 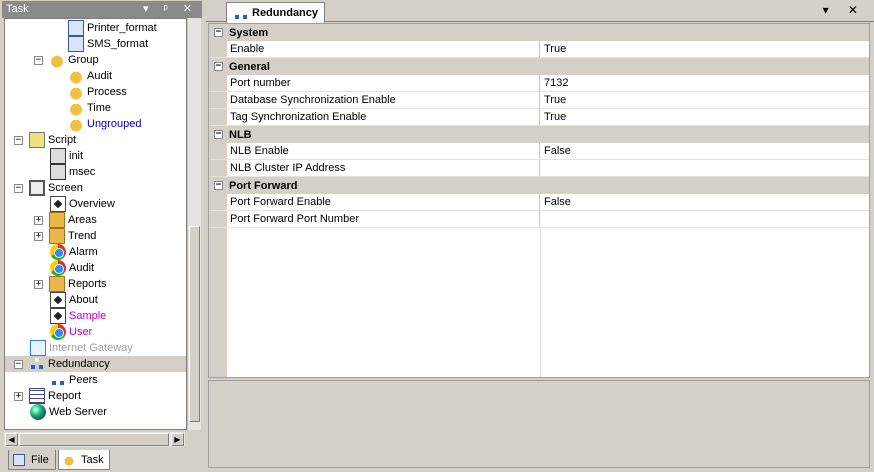 What do you see at coordinates (74, 252) in the screenshot?
I see `tree-item: Alarm` at bounding box center [74, 252].